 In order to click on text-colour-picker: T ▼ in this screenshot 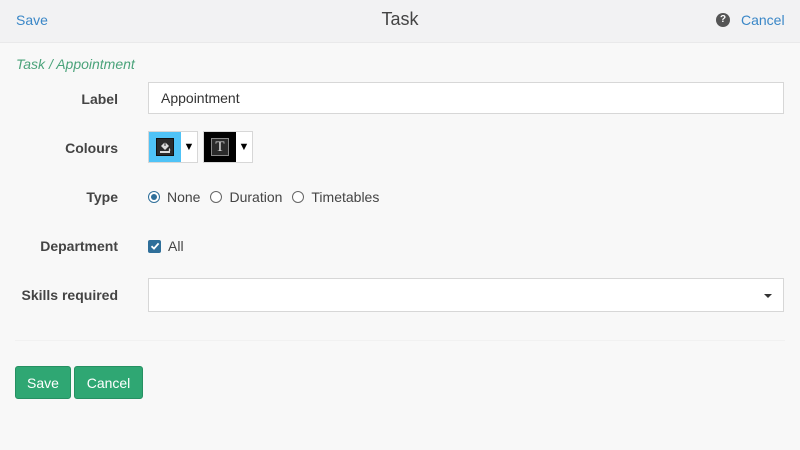, I will do `click(228, 147)`.